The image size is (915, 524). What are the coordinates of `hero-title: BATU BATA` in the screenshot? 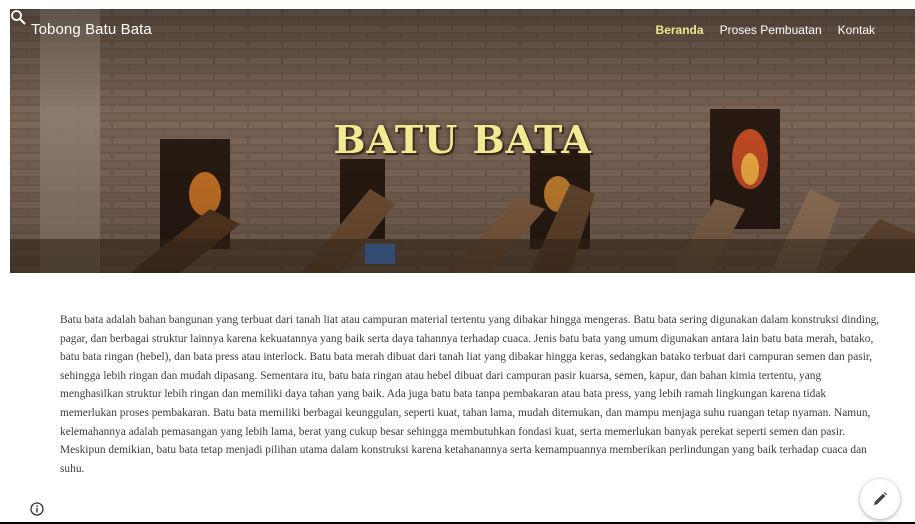 It's located at (462, 139).